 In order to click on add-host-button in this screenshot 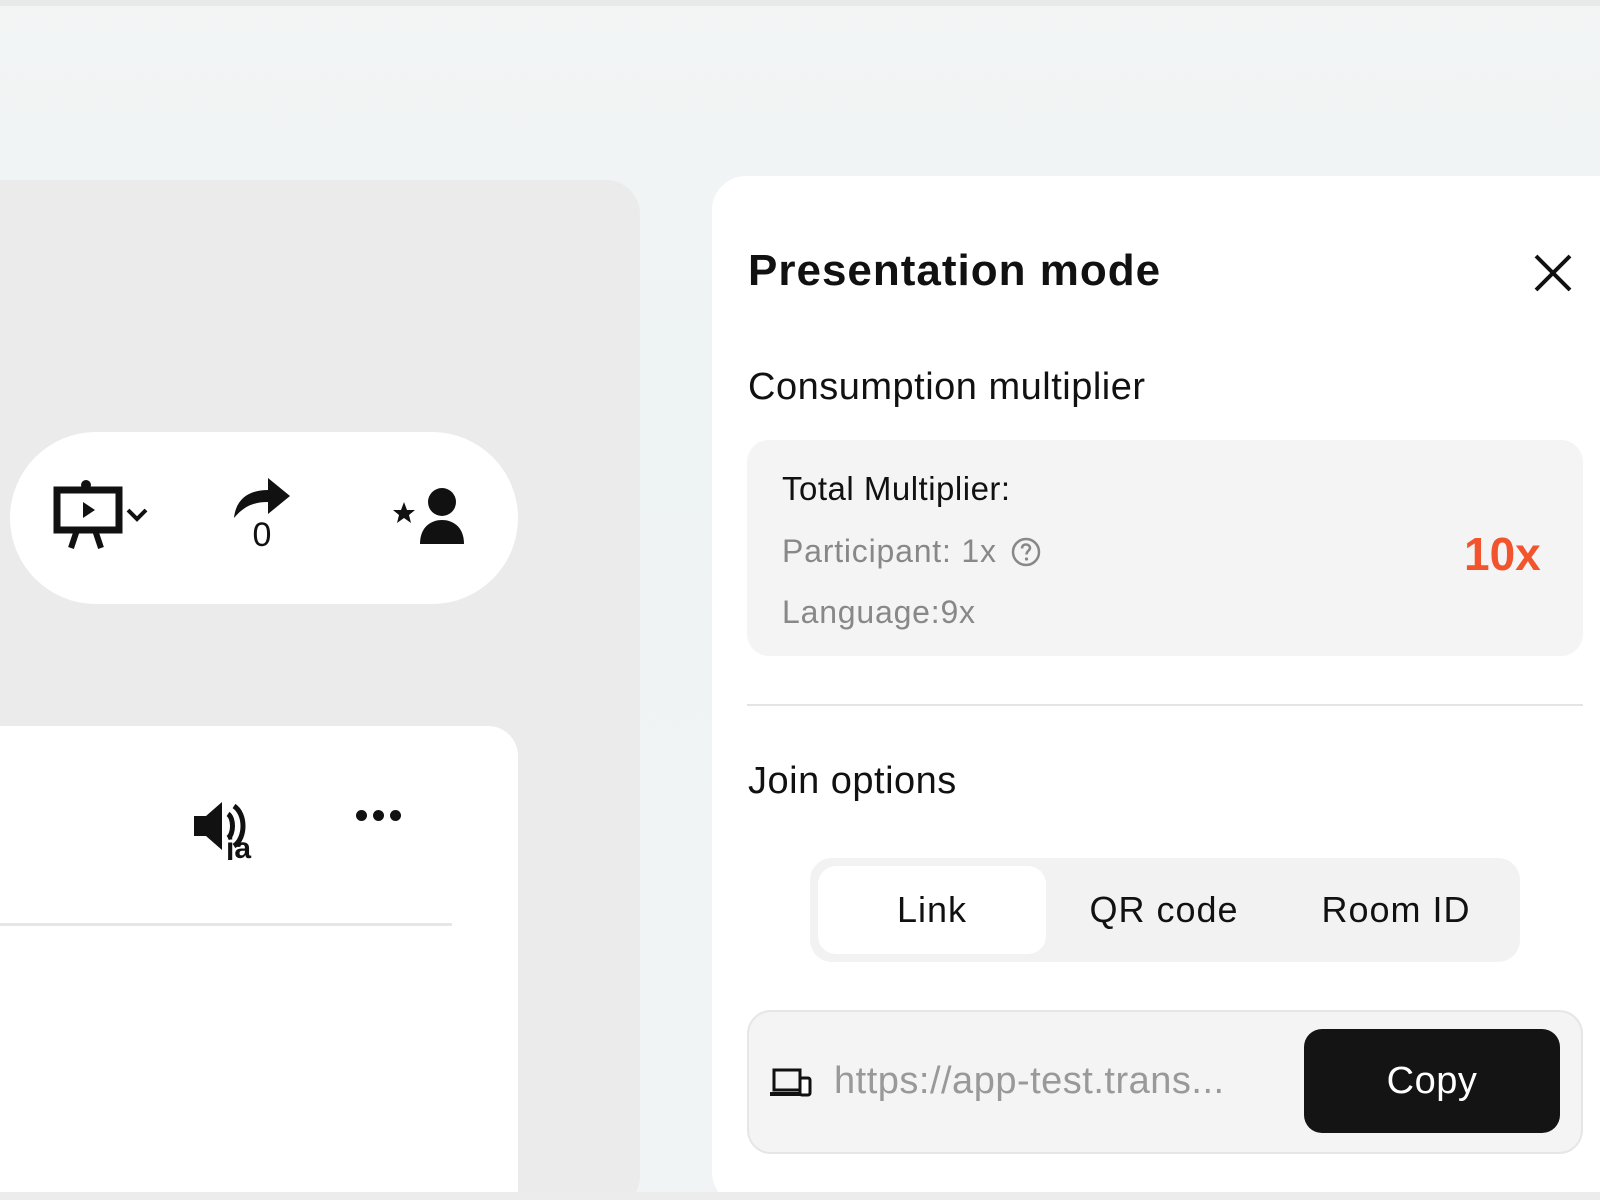, I will do `click(432, 516)`.